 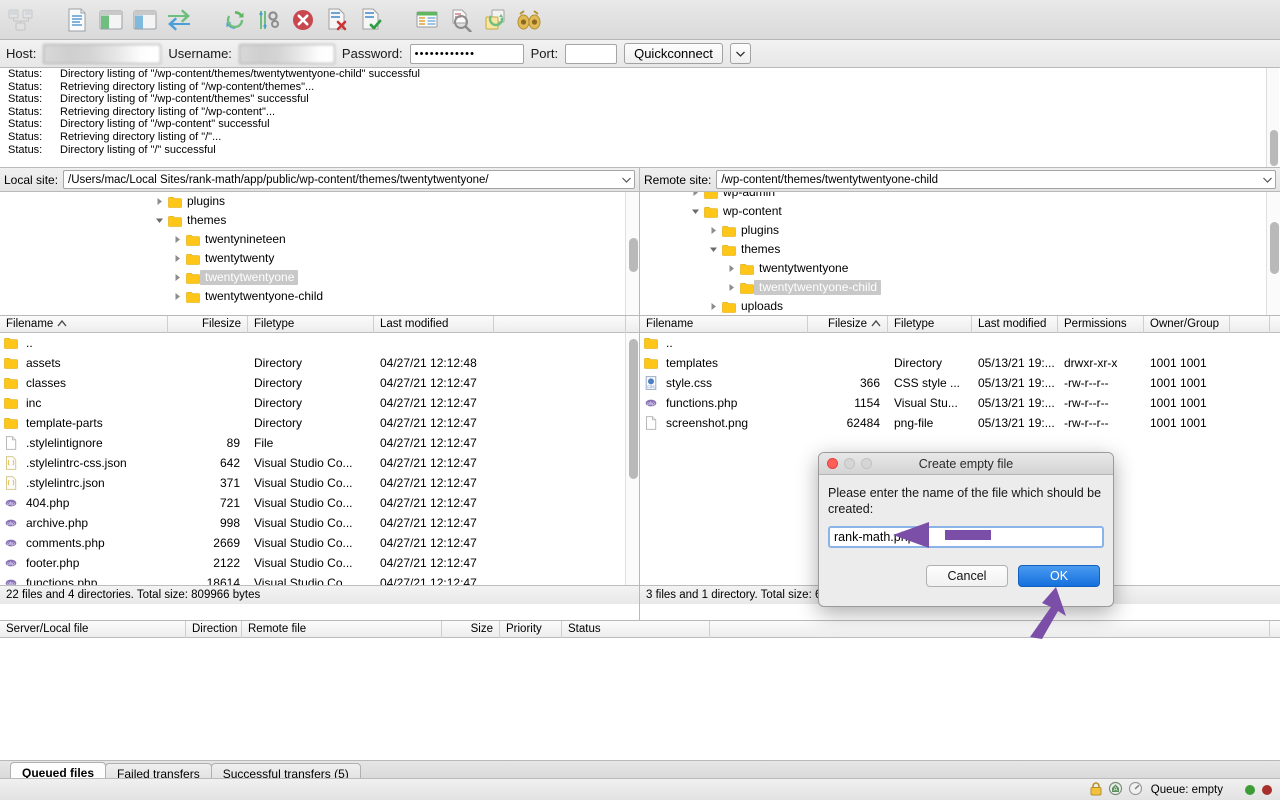 I want to click on toggle-local-tree-icon, so click(x=111, y=20).